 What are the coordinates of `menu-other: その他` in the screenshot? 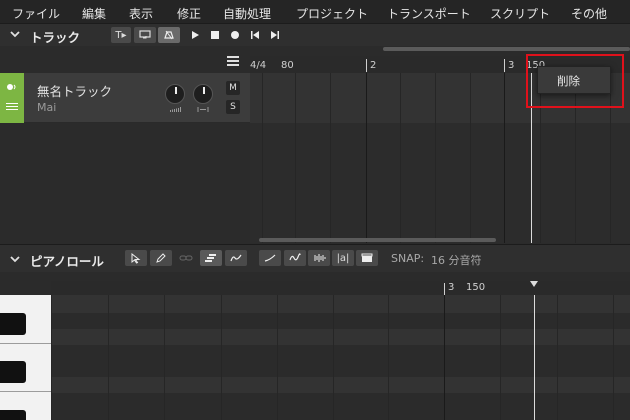 It's located at (589, 13).